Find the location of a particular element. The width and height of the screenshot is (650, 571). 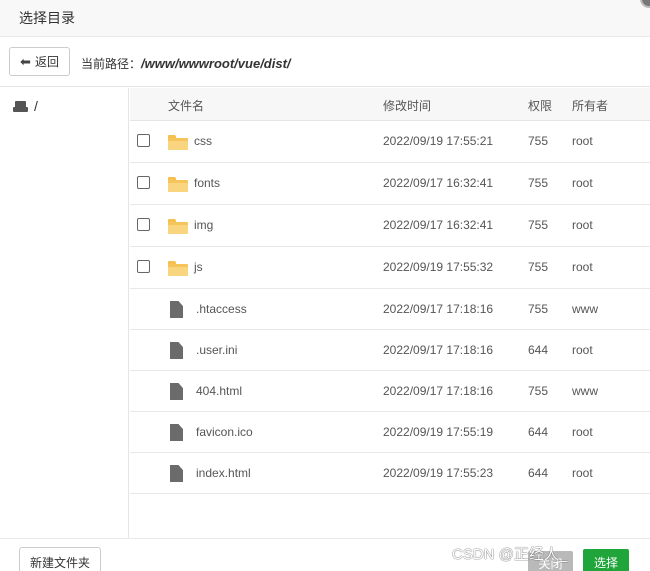

table-row: .htaccess 2022/09/17 17:18:16 755 www is located at coordinates (390, 309).